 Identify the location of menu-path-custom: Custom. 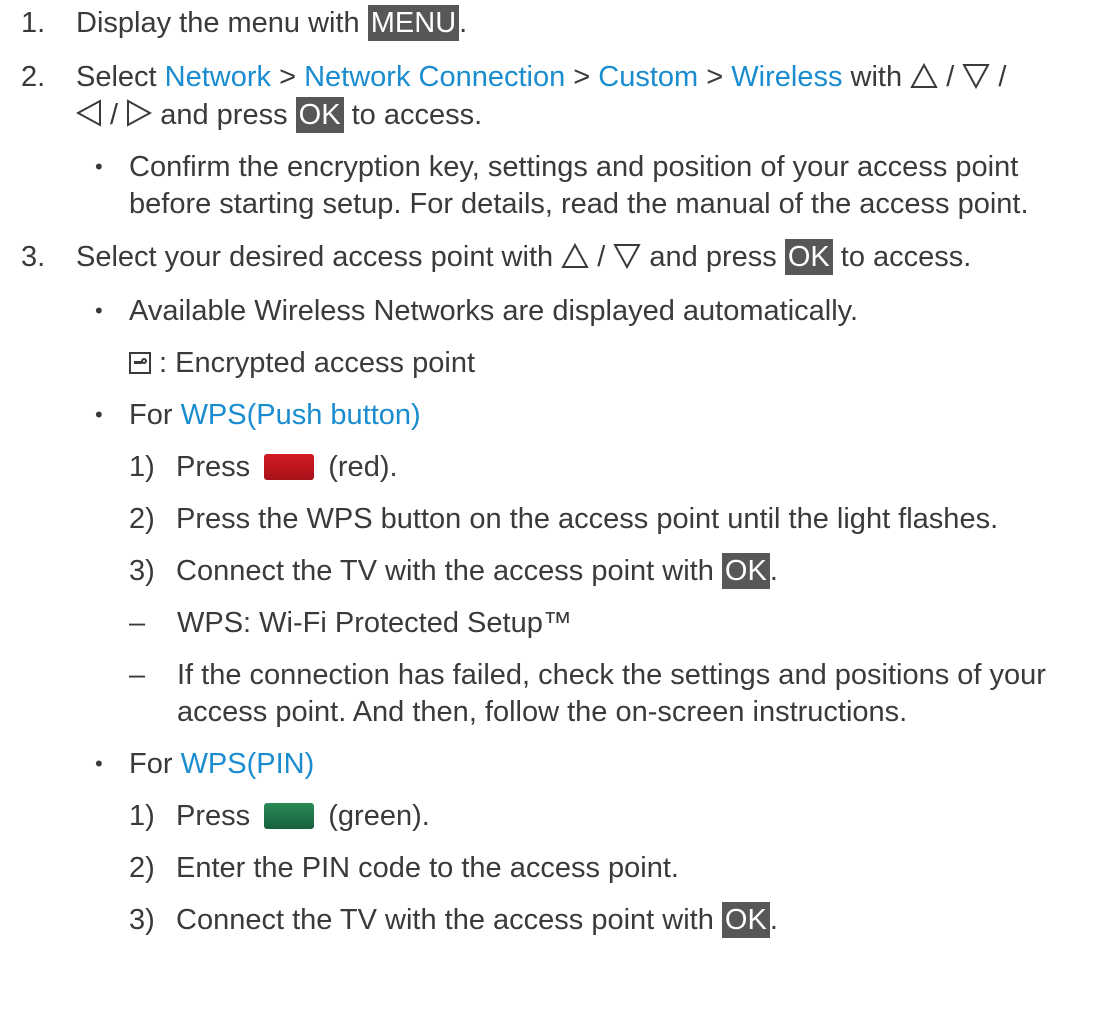
(648, 77).